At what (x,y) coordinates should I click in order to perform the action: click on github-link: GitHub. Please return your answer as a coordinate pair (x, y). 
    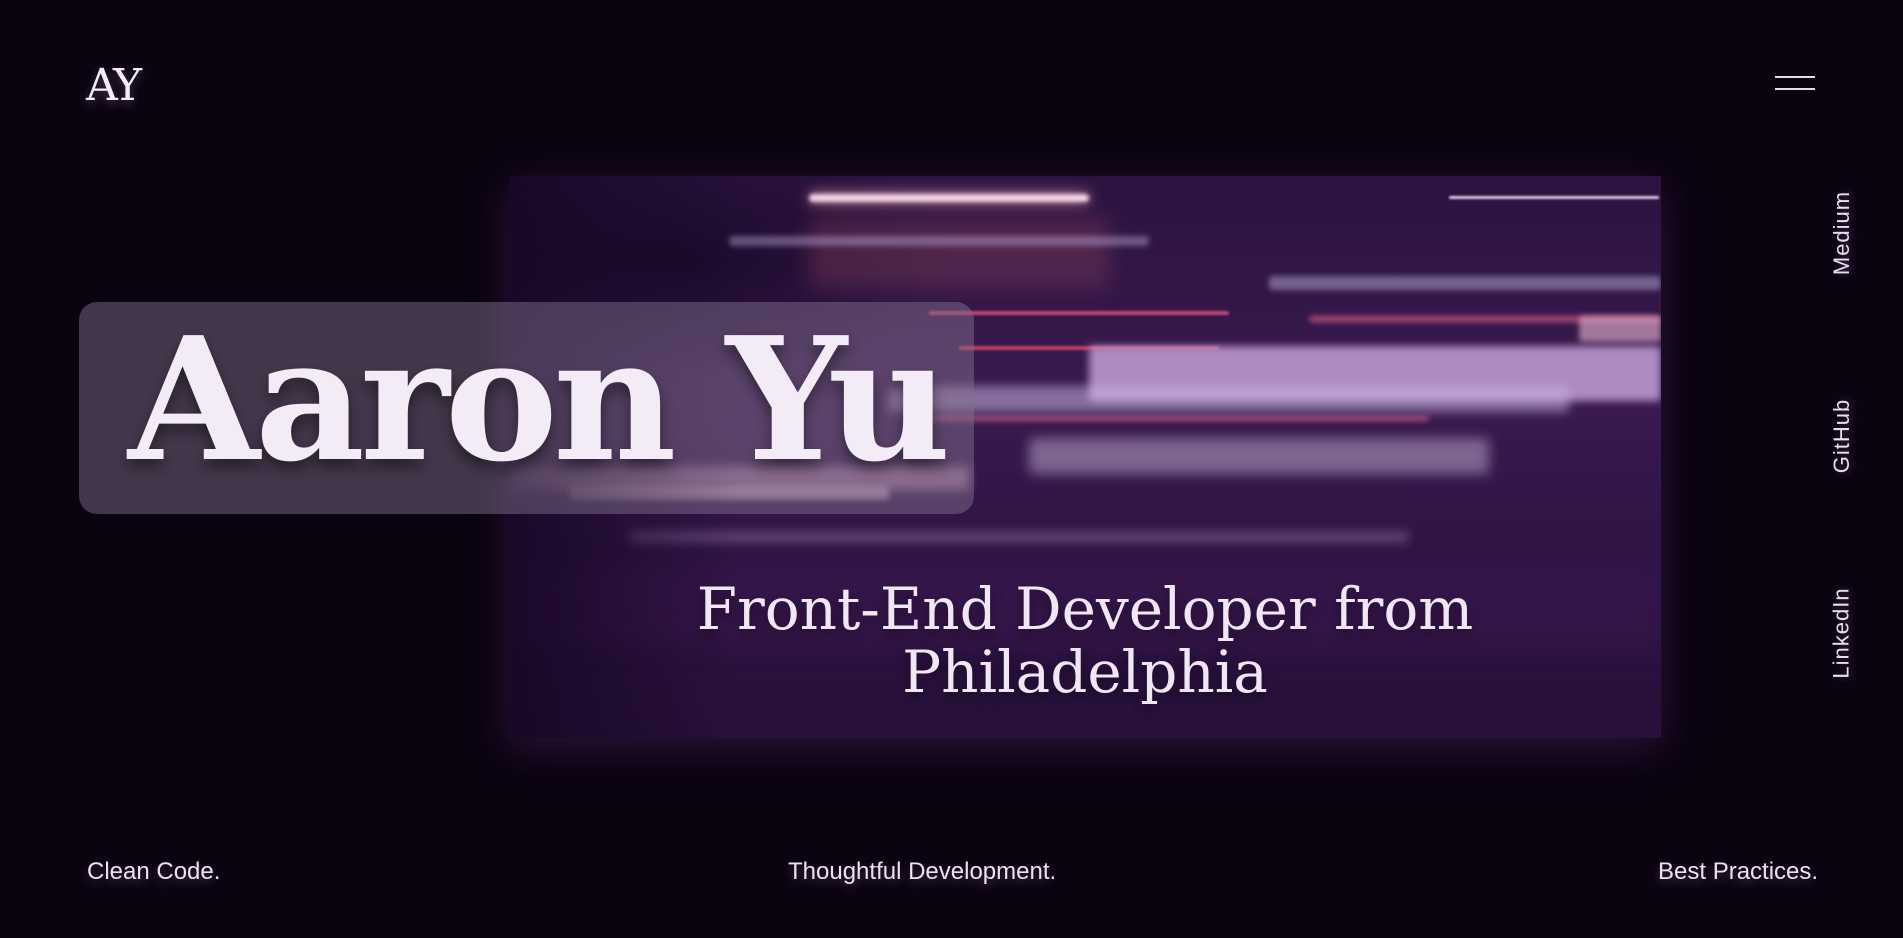
    Looking at the image, I should click on (1842, 435).